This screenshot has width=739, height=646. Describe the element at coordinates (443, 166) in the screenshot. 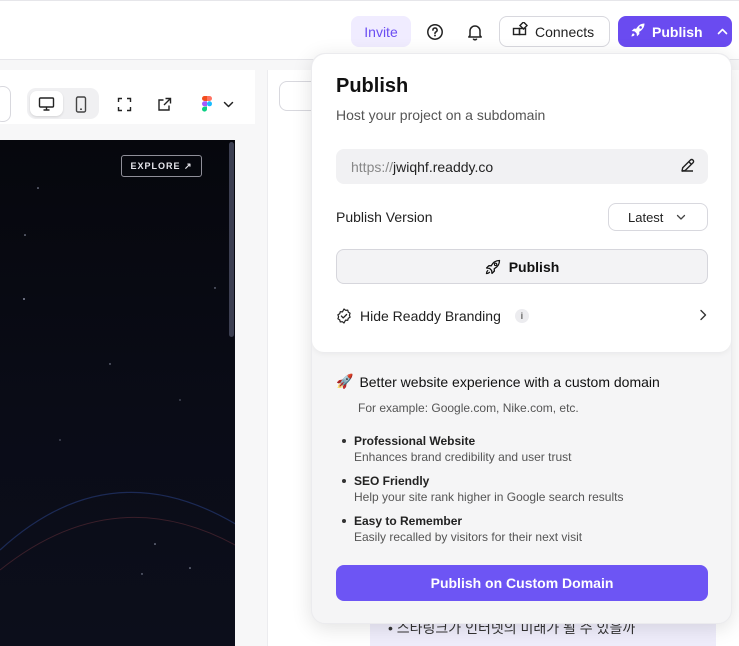

I see `url-domain: jwiqhf.readdy.co` at that location.